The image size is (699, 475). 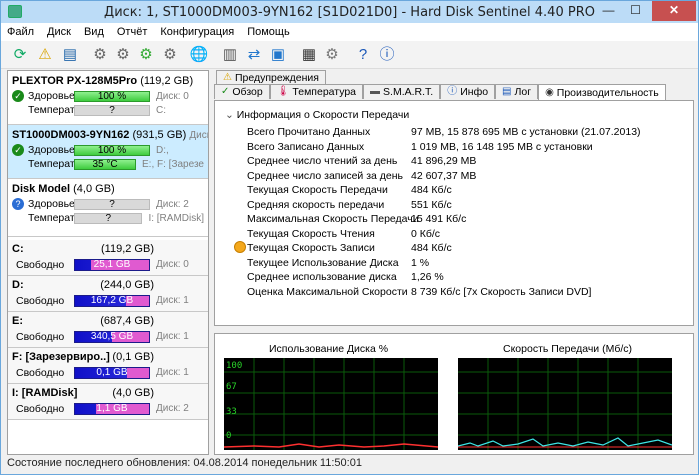 What do you see at coordinates (431, 248) in the screenshot?
I see `stat-value: 484 Кб/с` at bounding box center [431, 248].